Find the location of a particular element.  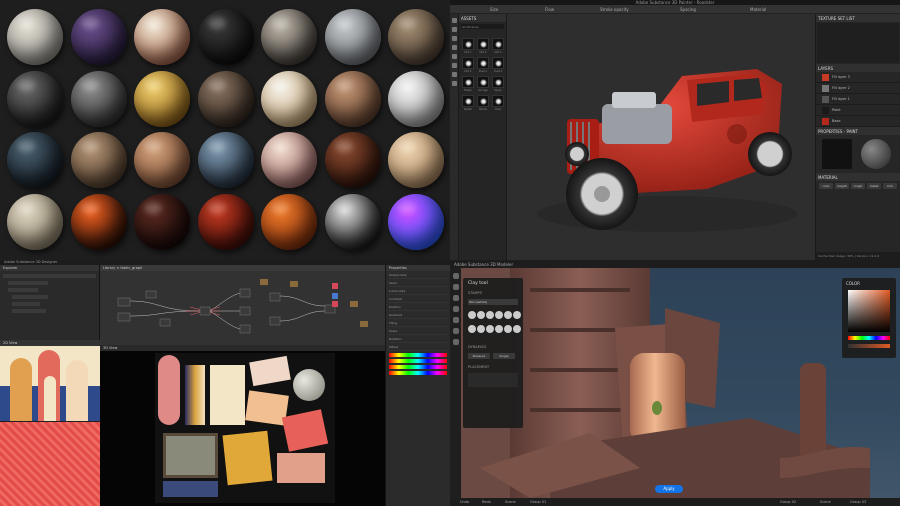

property-row: Luminosity is located at coordinates (418, 292).